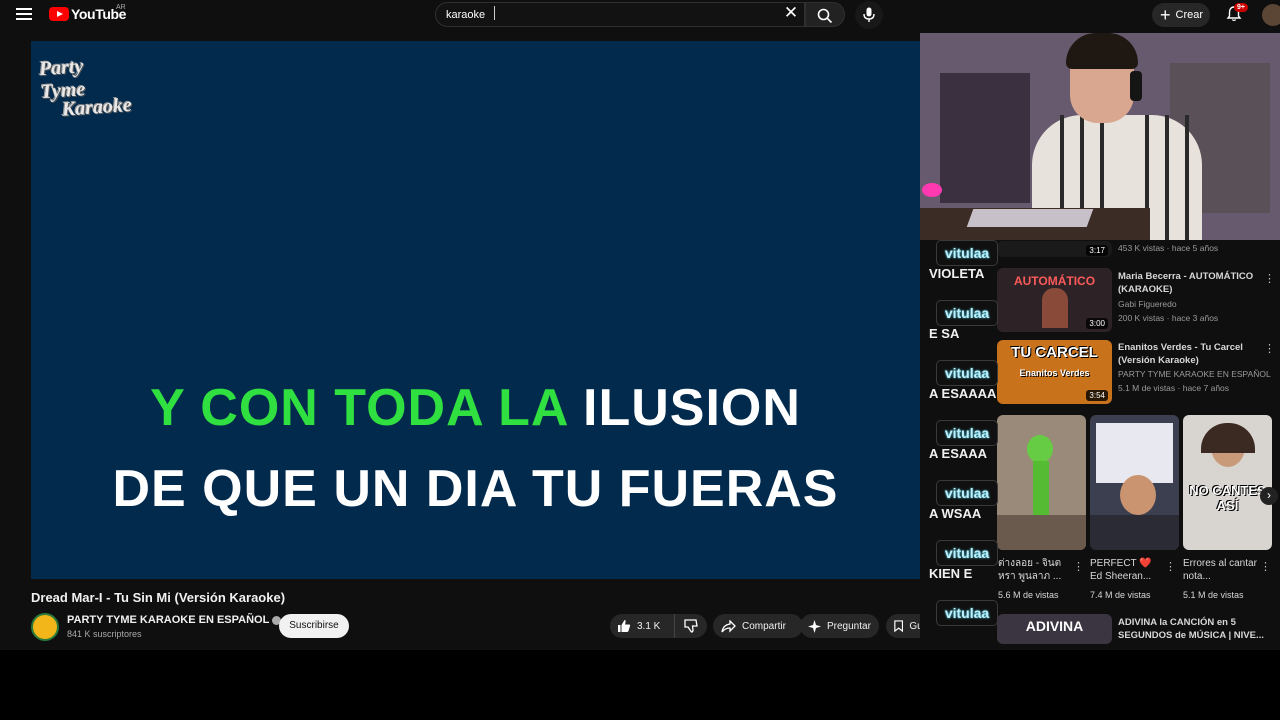  Describe the element at coordinates (466, 15) in the screenshot. I see `search-query: karaoke` at that location.